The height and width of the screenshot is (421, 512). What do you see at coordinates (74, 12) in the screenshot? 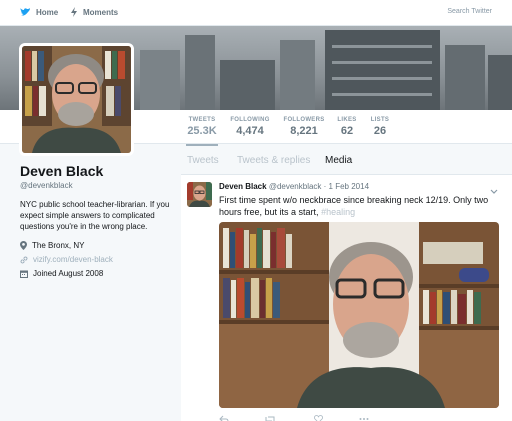
I see `lightning-icon` at bounding box center [74, 12].